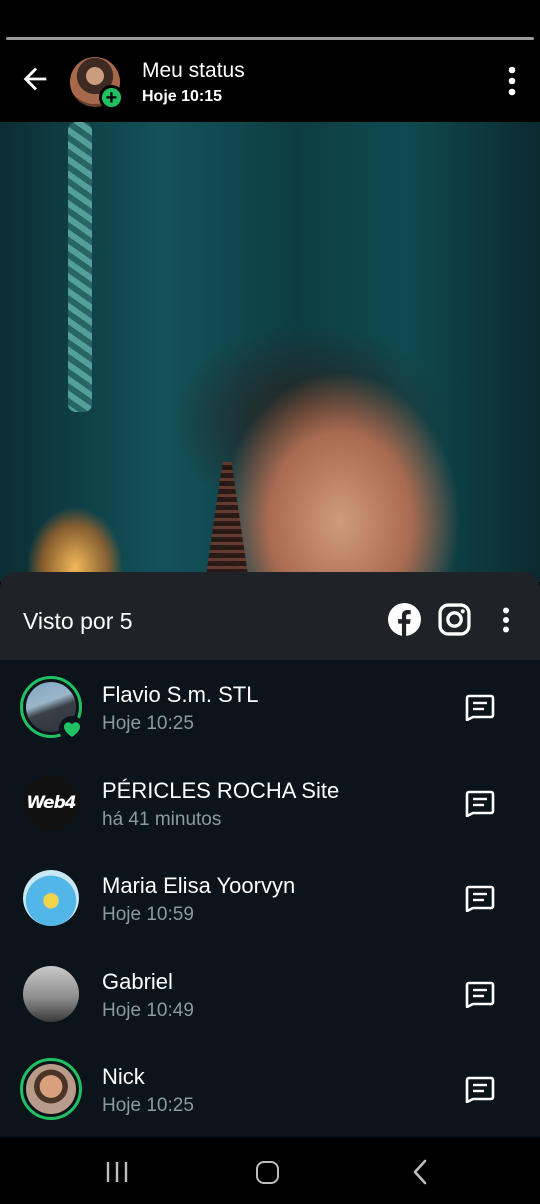  I want to click on viewer-name: PÉRICLES ROCHA Site, so click(221, 790).